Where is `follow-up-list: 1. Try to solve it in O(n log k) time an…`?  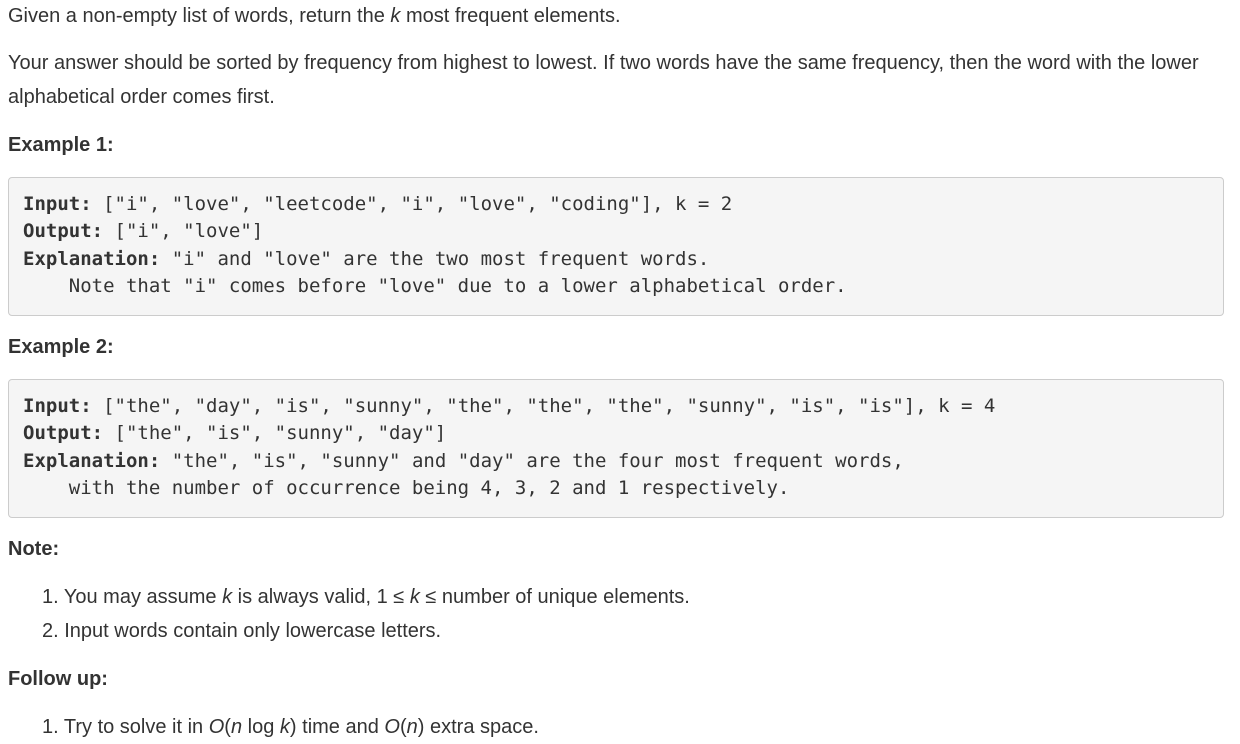 follow-up-list: 1. Try to solve it in O(n log k) time an… is located at coordinates (290, 727).